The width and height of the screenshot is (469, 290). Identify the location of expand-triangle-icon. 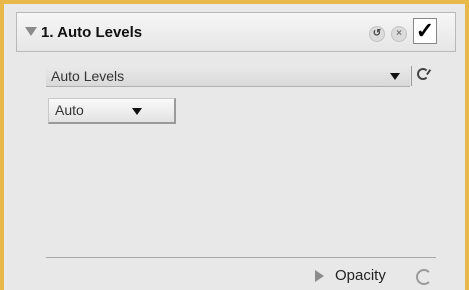
(319, 276).